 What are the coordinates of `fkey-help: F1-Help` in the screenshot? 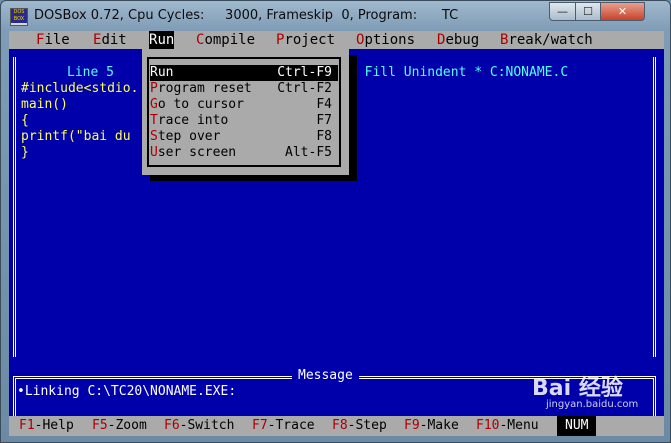 It's located at (46, 426).